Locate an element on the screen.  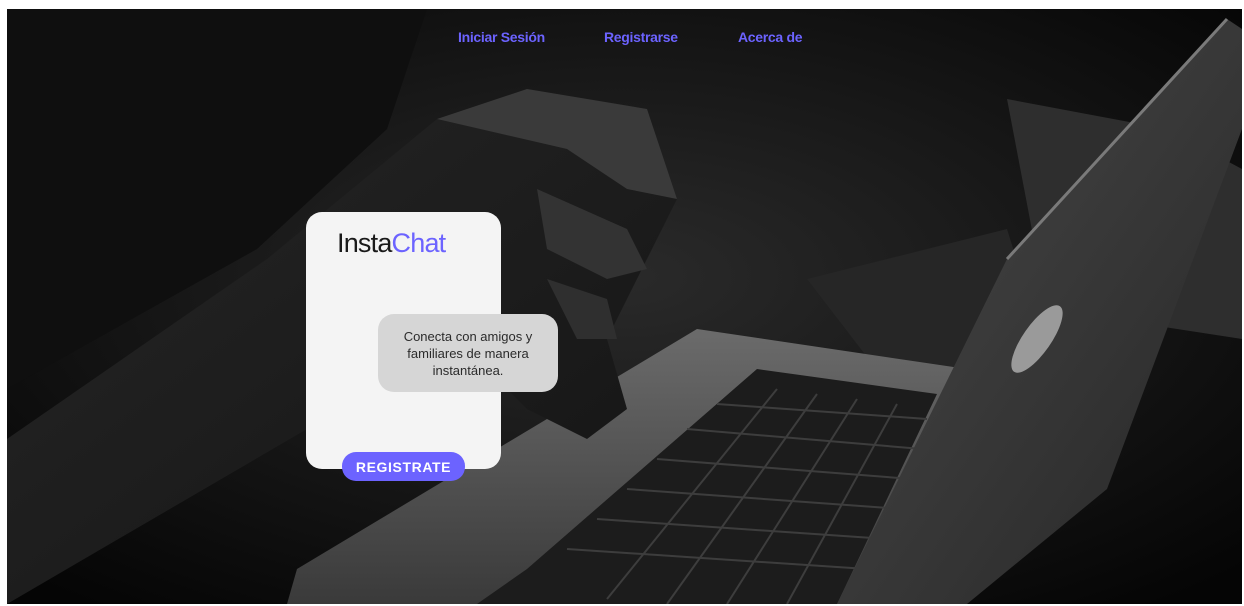
brand-logo: InstaChat is located at coordinates (392, 243).